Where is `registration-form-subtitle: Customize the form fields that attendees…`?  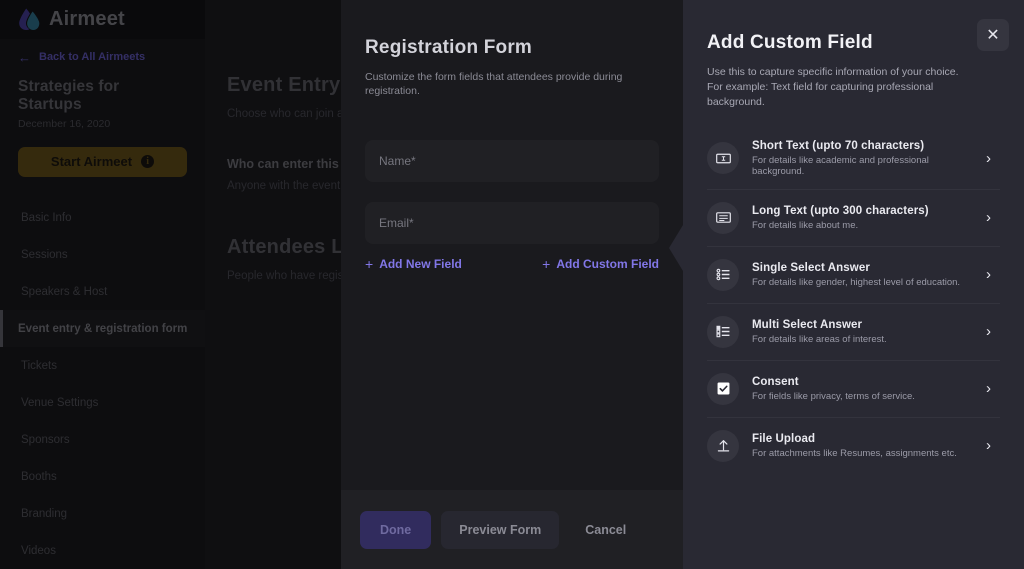 registration-form-subtitle: Customize the form fields that attendees… is located at coordinates (494, 84).